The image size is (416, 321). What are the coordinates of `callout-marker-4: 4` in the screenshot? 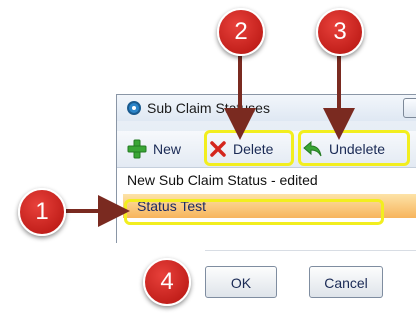 It's located at (167, 282).